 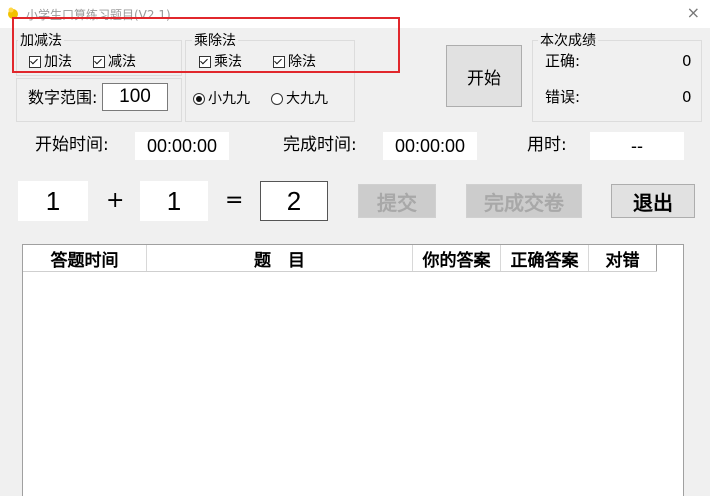 I want to click on column-header-correct-answer: 正确答案, so click(x=545, y=258).